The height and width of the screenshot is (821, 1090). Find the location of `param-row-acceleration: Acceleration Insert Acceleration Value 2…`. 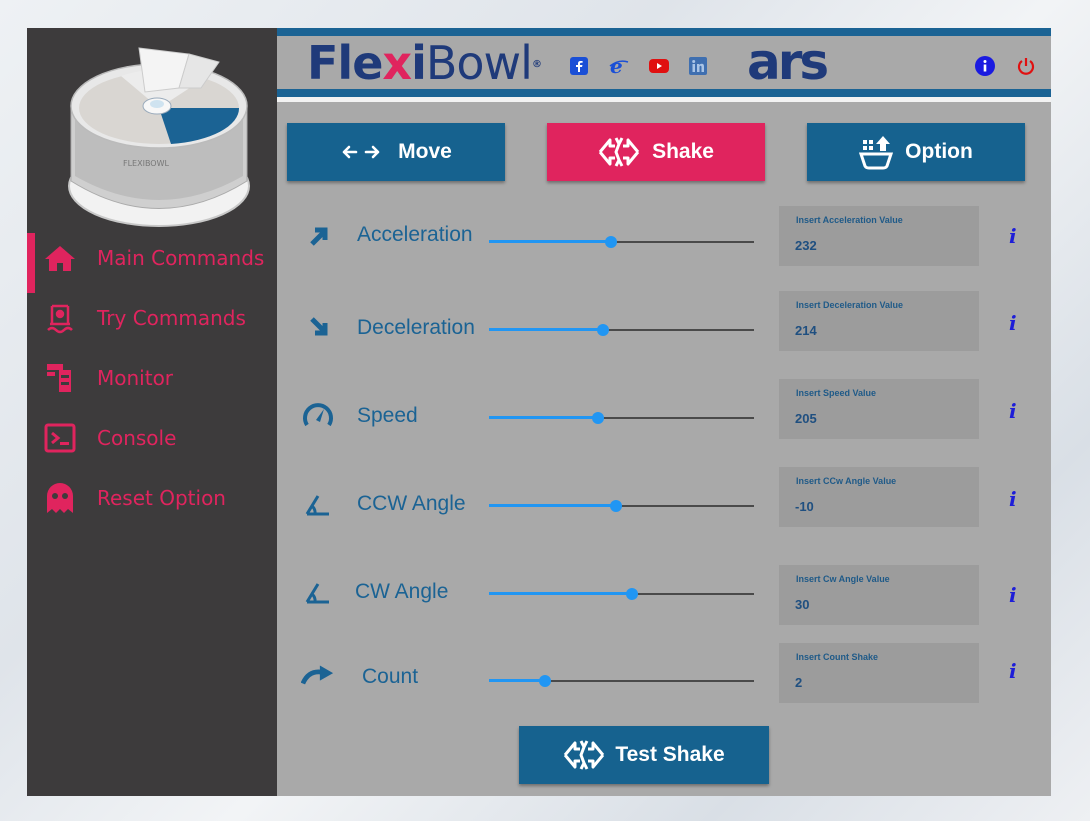

param-row-acceleration: Acceleration Insert Acceleration Value 2… is located at coordinates (664, 236).